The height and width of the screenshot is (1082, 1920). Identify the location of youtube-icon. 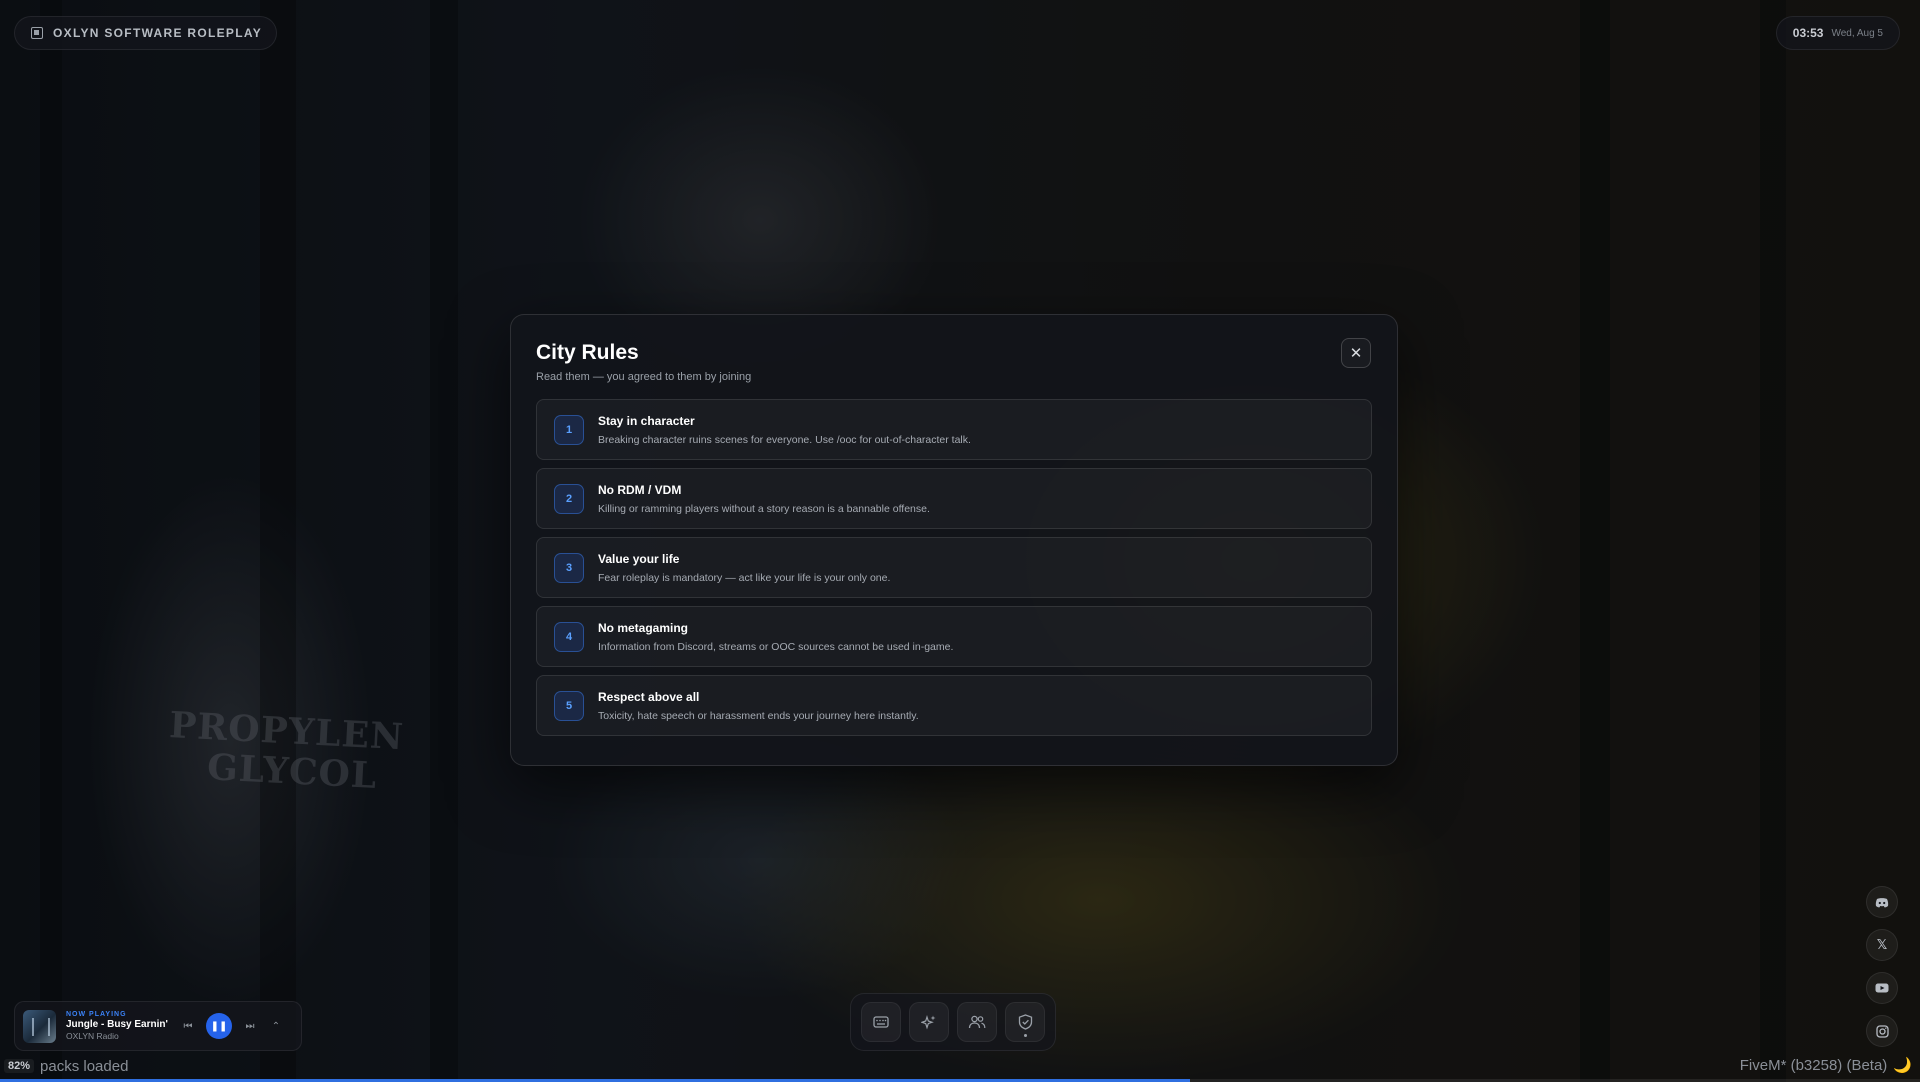
(1882, 988).